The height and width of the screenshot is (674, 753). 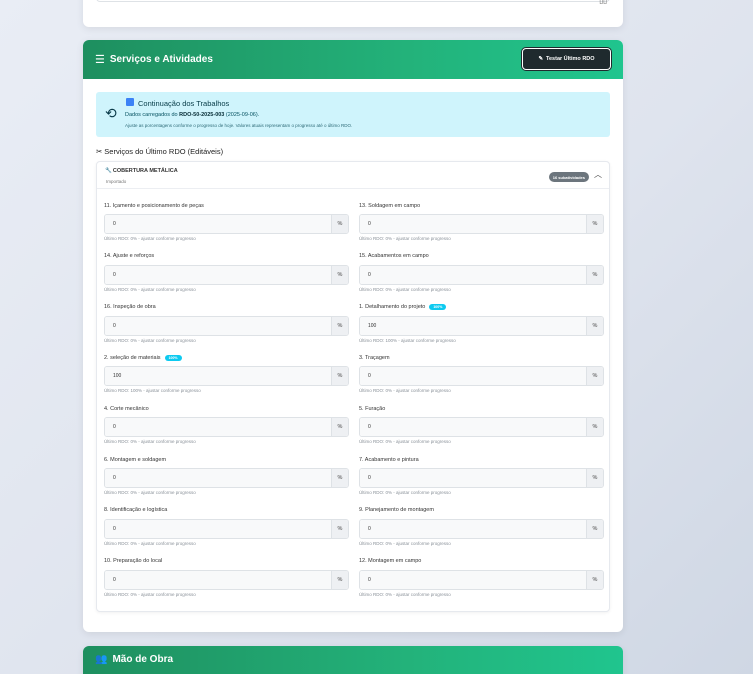 What do you see at coordinates (100, 60) in the screenshot?
I see `list-check-icon: ☰` at bounding box center [100, 60].